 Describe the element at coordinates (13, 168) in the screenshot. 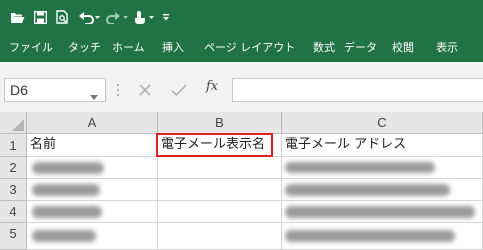

I see `row-header-2: 2` at that location.